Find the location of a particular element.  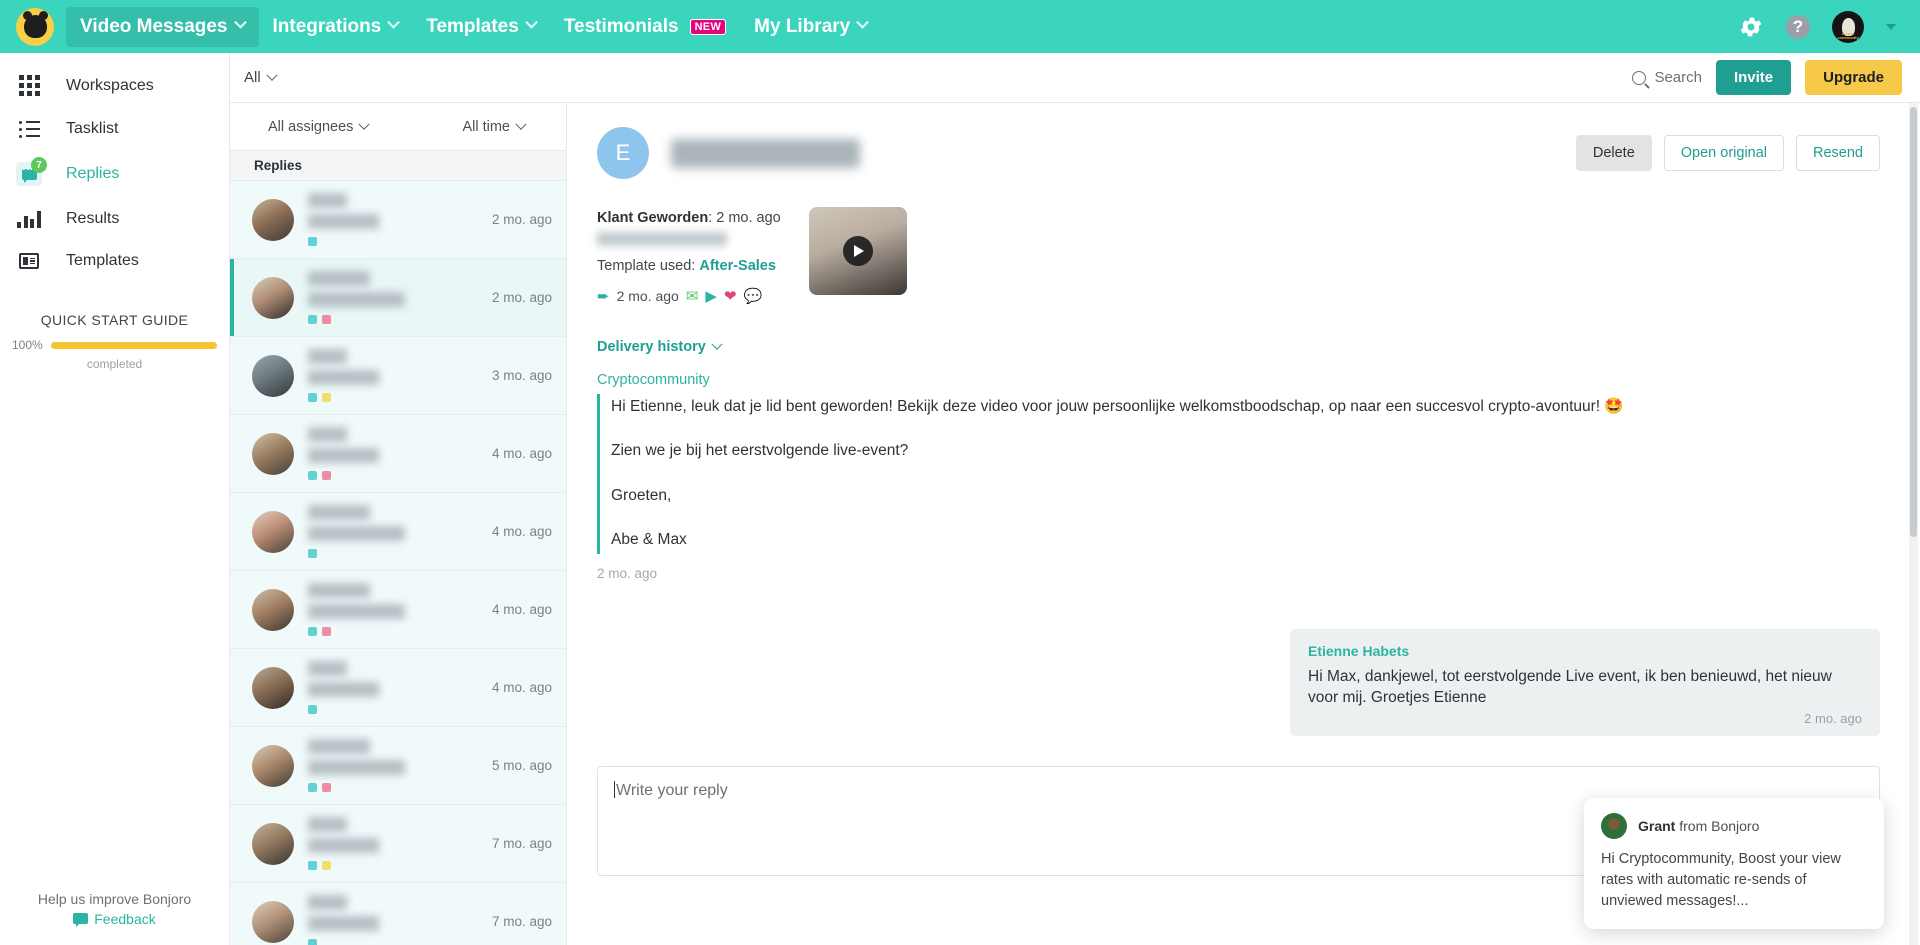

quick-start-progress-bar is located at coordinates (133, 345).